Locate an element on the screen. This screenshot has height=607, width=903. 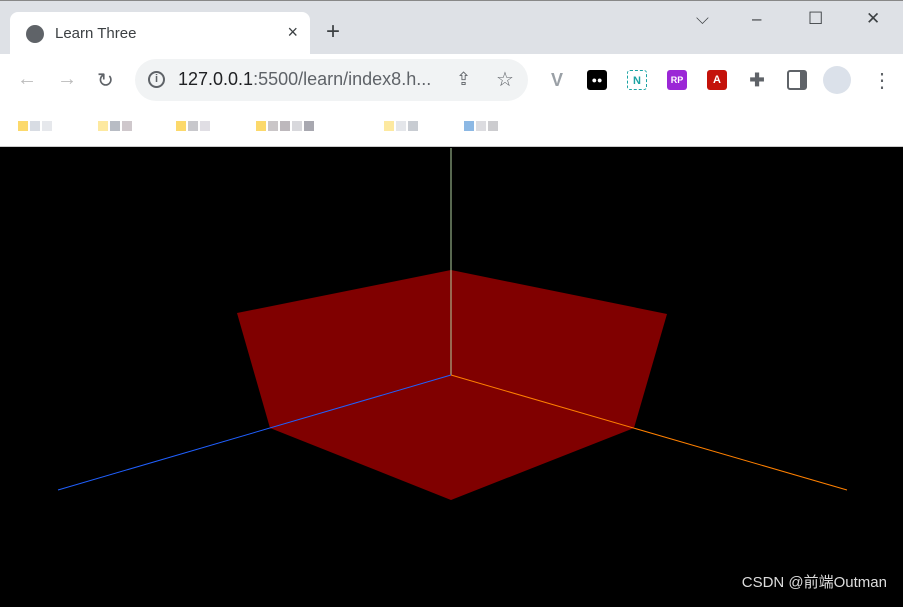
profile-avatar is located at coordinates (837, 80).